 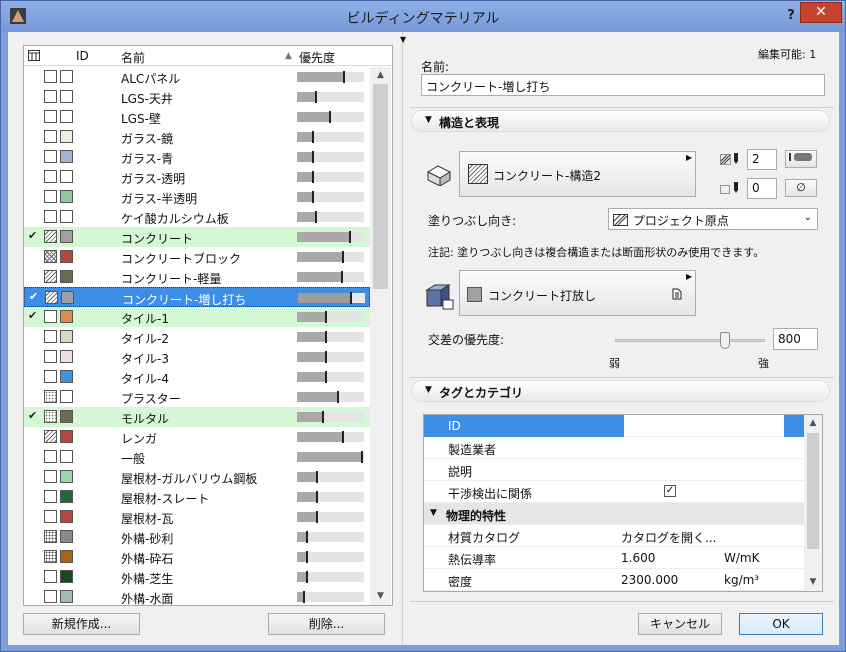 I want to click on list-item: ✔ モルタル, so click(x=197, y=417).